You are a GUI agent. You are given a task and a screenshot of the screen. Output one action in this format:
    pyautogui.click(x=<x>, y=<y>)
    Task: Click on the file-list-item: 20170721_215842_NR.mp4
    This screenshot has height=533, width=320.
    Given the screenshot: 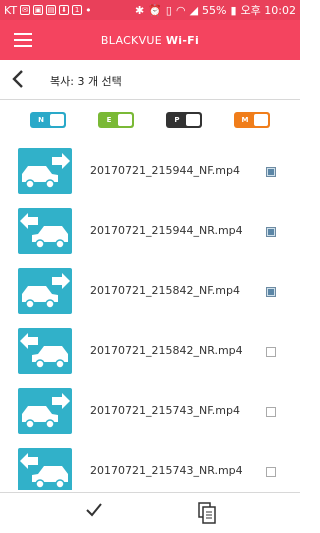 What is the action you would take?
    pyautogui.click(x=150, y=358)
    